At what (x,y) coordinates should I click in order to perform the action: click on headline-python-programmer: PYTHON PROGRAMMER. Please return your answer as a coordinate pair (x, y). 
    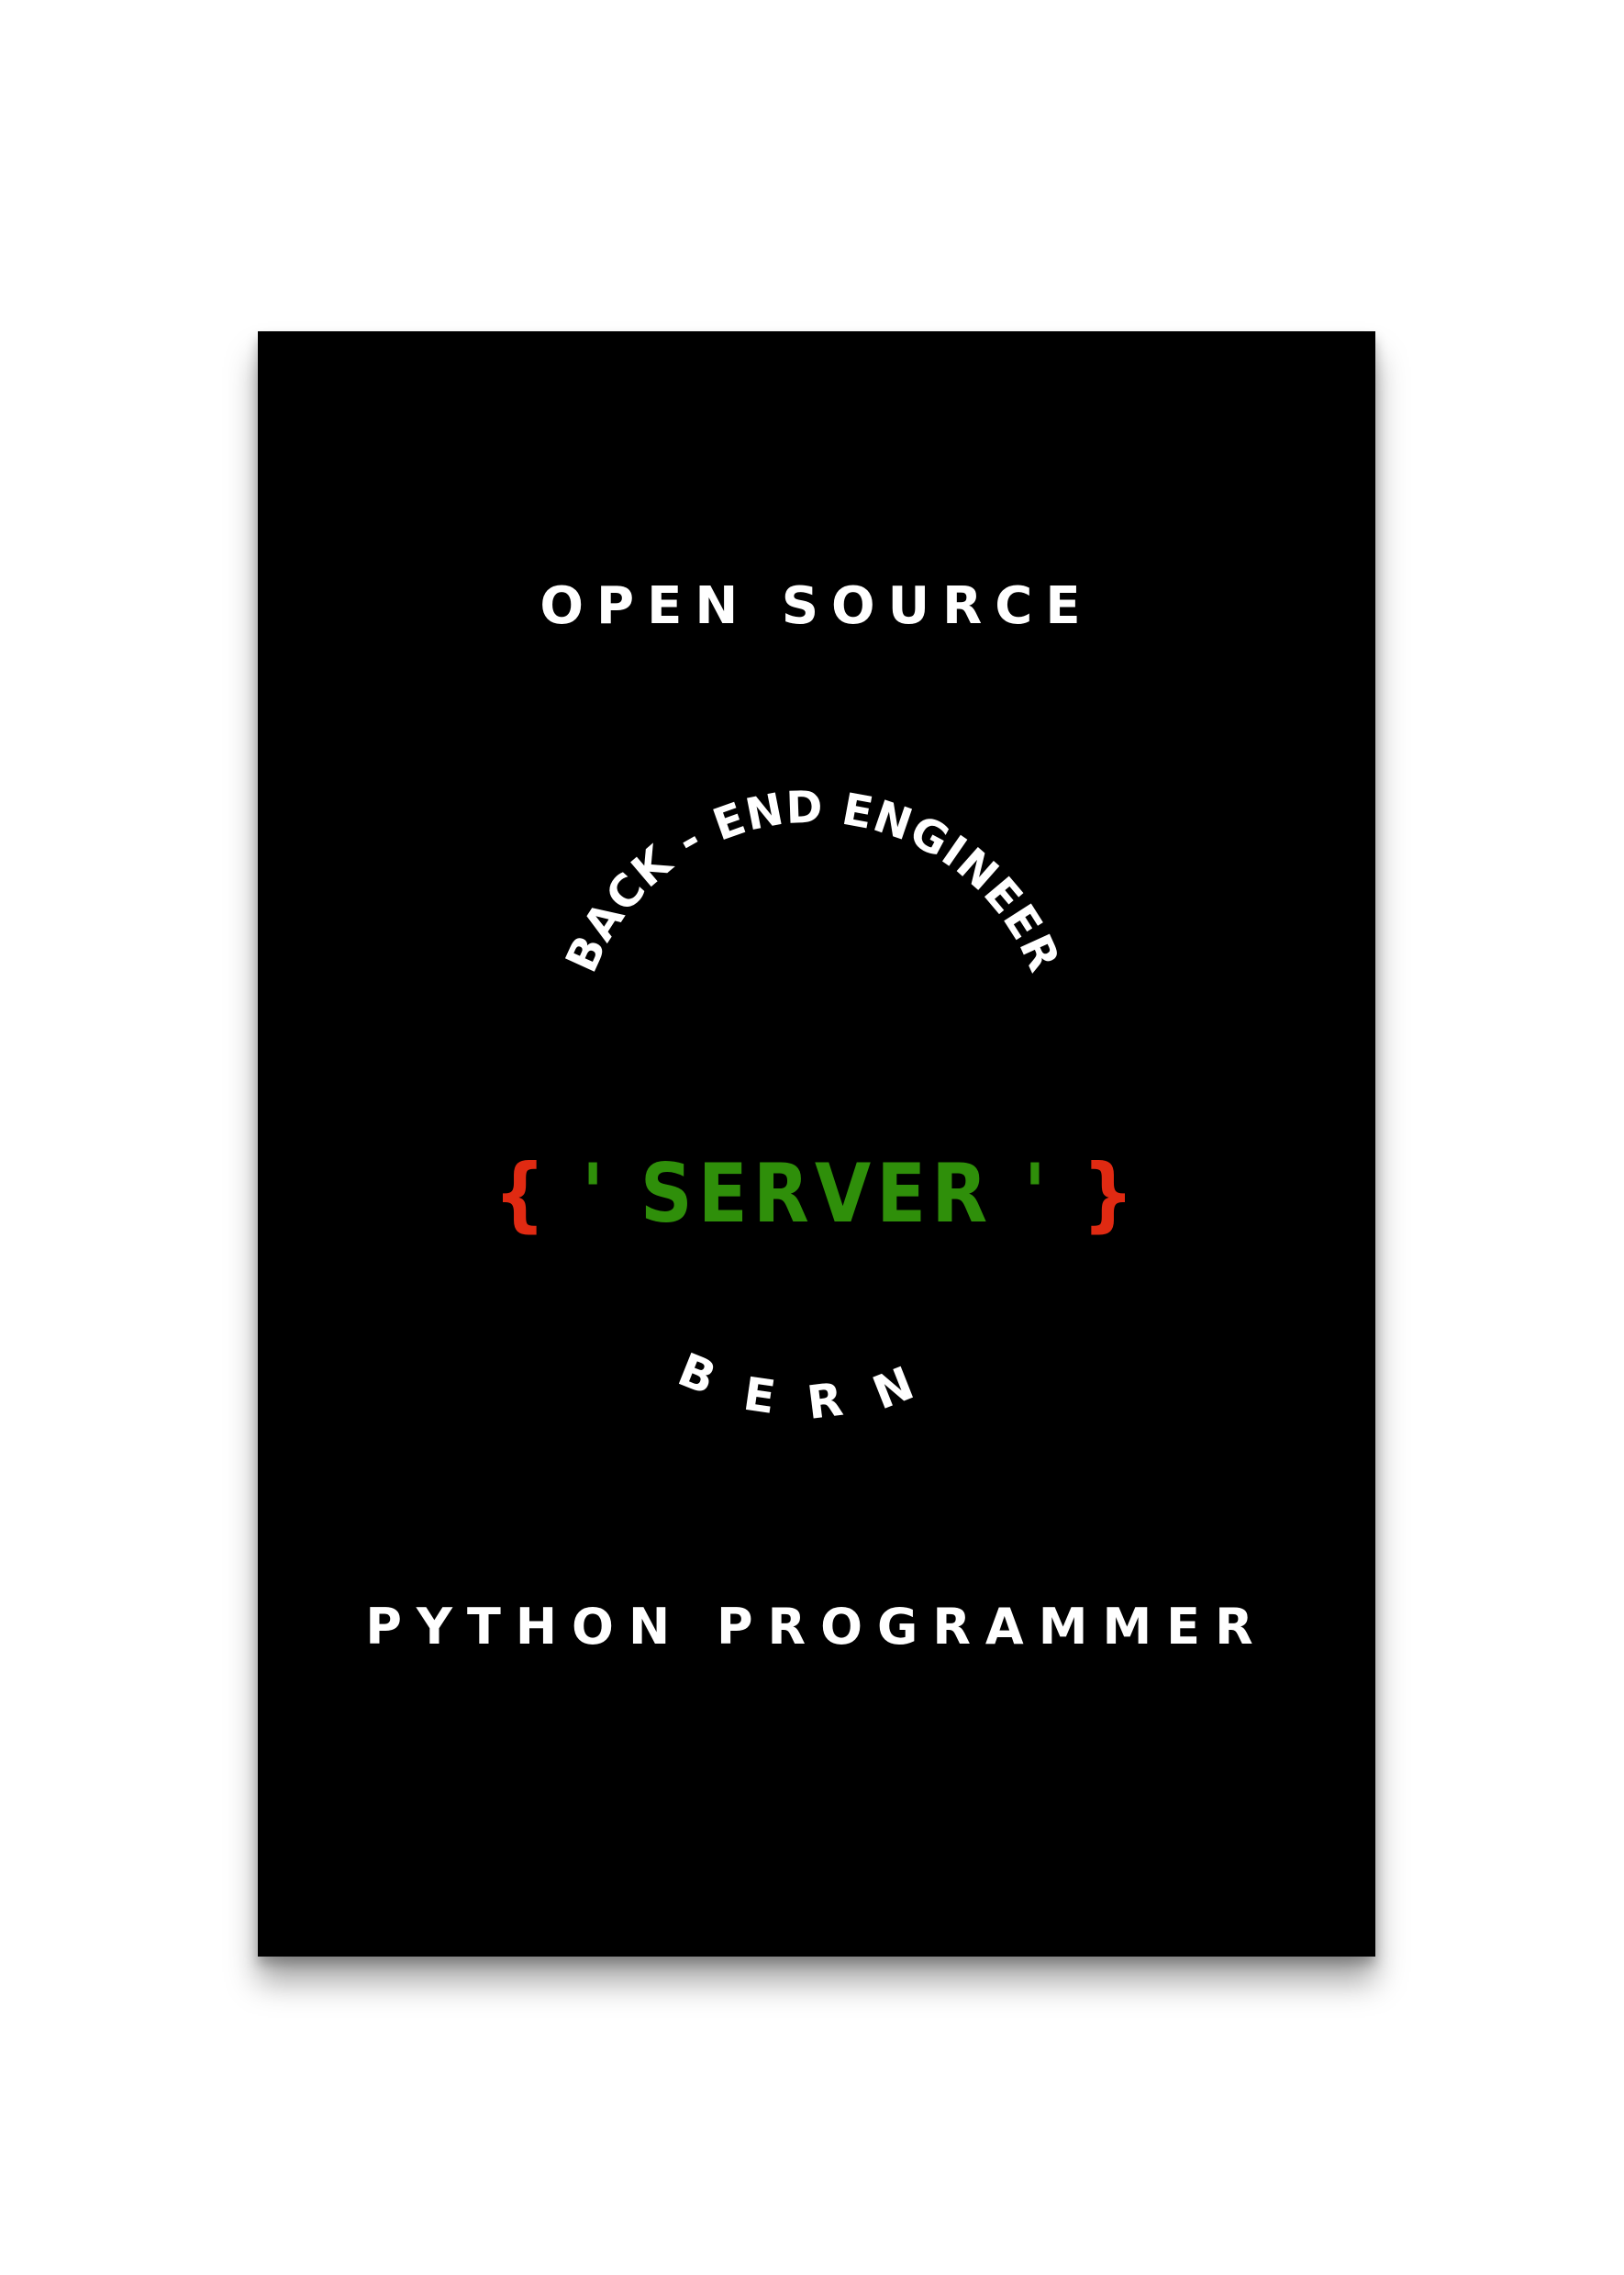
    Looking at the image, I should click on (816, 1627).